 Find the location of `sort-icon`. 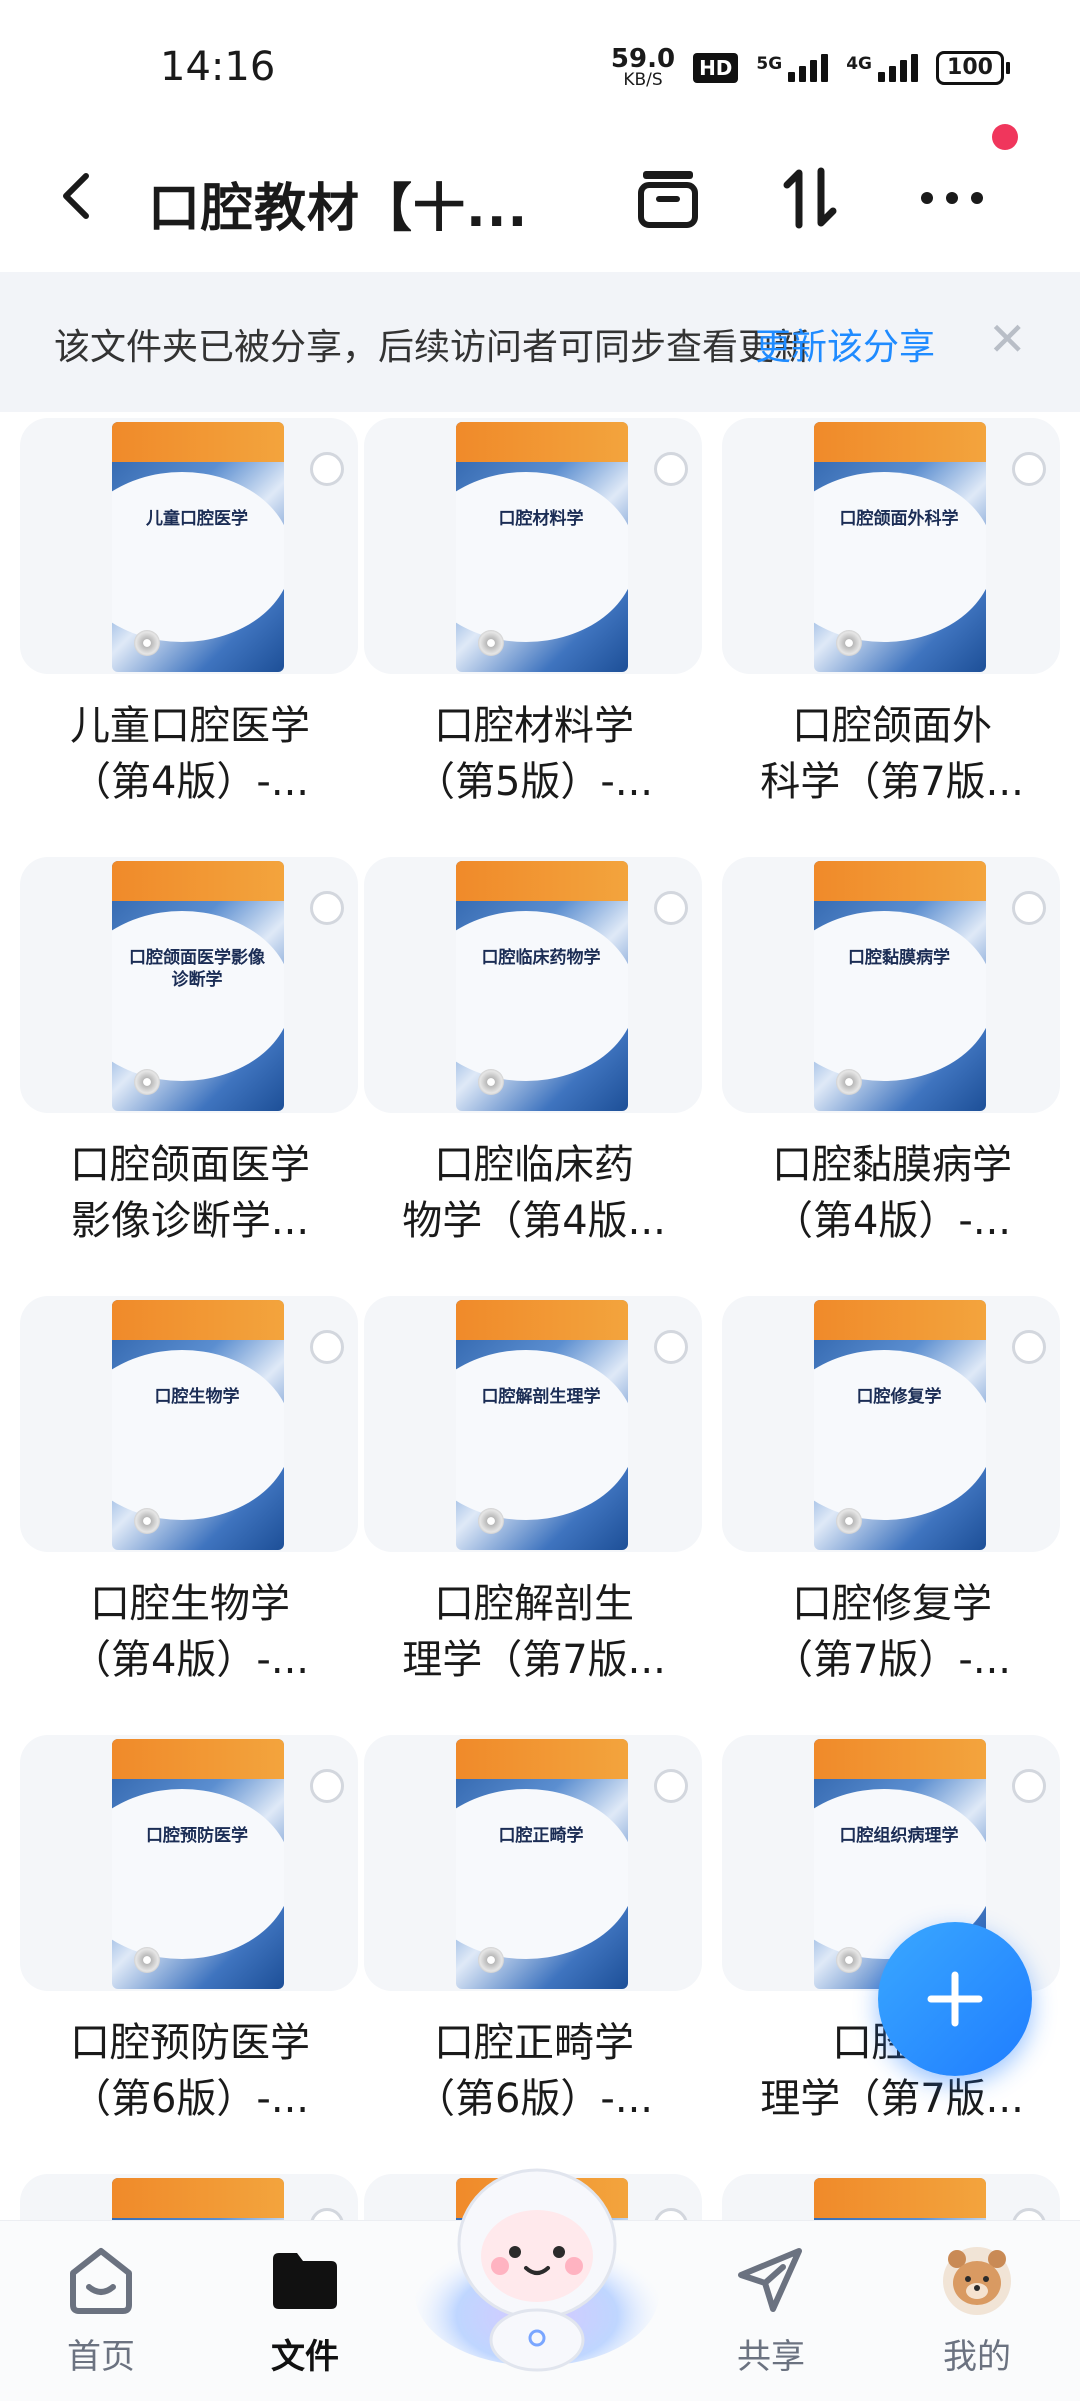

sort-icon is located at coordinates (810, 198).